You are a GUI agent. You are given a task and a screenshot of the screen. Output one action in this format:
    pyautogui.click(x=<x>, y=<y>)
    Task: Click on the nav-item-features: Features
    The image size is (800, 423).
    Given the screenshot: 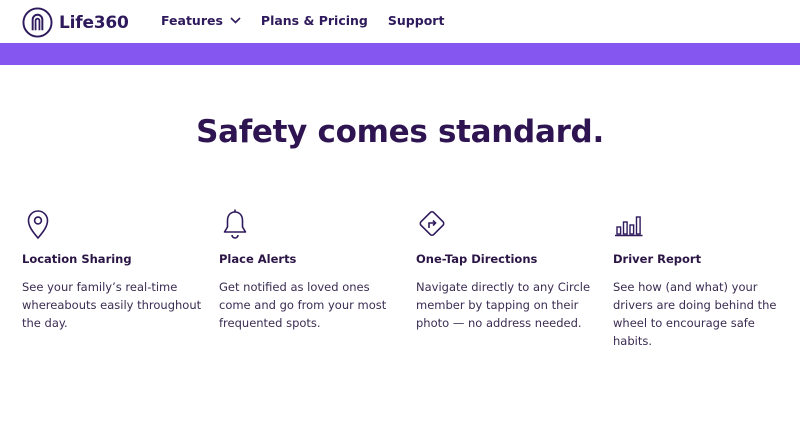 What is the action you would take?
    pyautogui.click(x=201, y=20)
    